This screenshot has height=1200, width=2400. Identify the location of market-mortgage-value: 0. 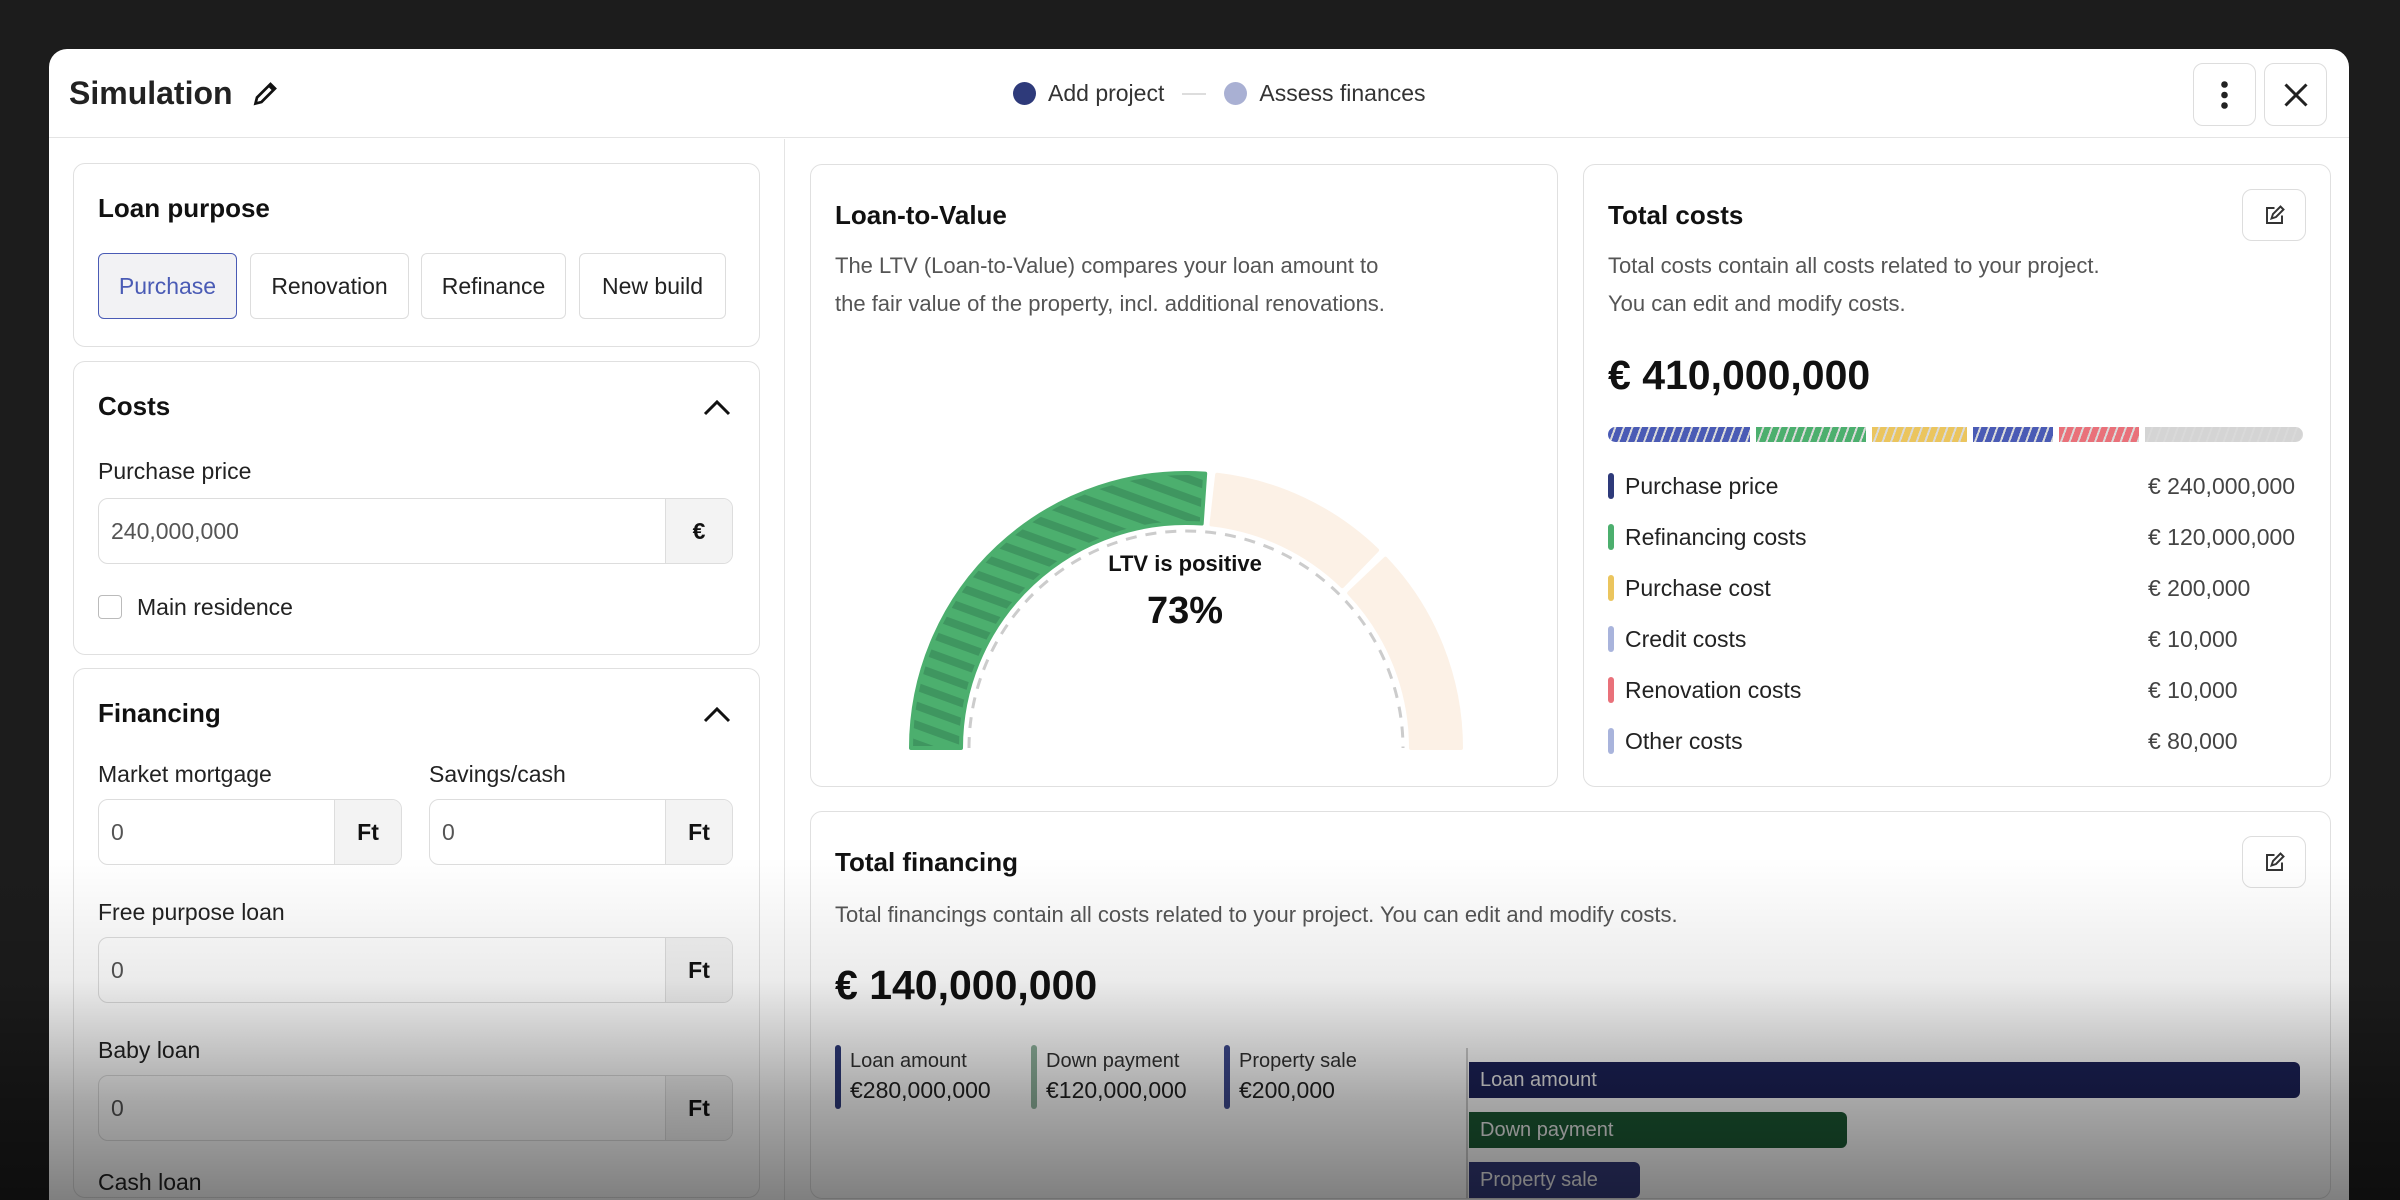
(216, 832).